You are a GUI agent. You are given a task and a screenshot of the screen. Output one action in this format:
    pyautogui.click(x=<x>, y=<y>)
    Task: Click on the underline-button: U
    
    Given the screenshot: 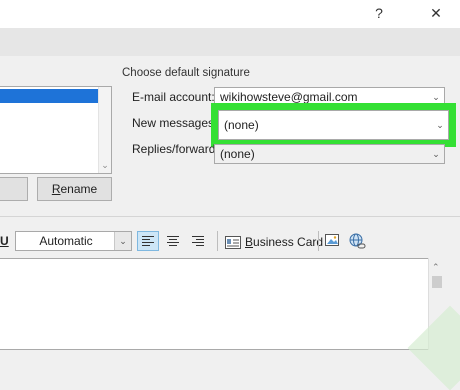 What is the action you would take?
    pyautogui.click(x=4, y=241)
    